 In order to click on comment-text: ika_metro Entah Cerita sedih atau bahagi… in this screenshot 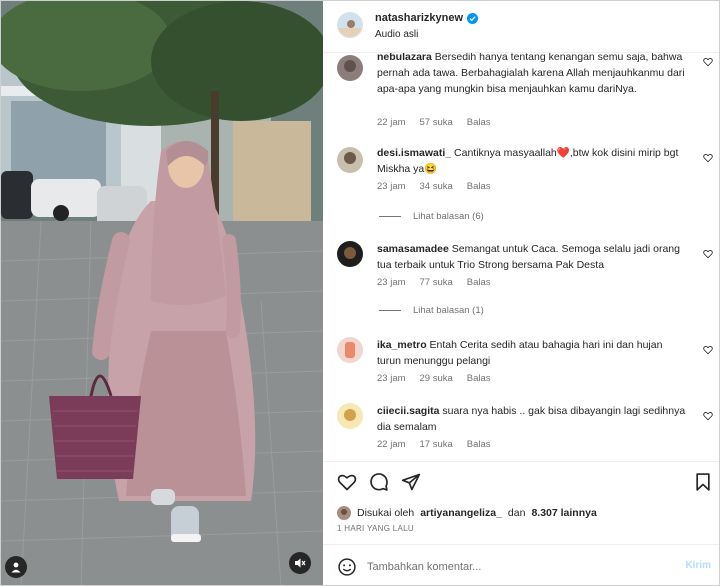, I will do `click(532, 353)`.